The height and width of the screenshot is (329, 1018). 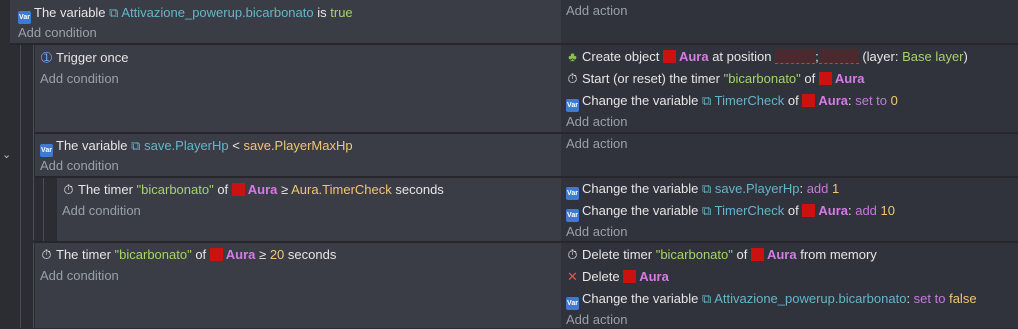 I want to click on condition-text: Trigger once, so click(x=92, y=57).